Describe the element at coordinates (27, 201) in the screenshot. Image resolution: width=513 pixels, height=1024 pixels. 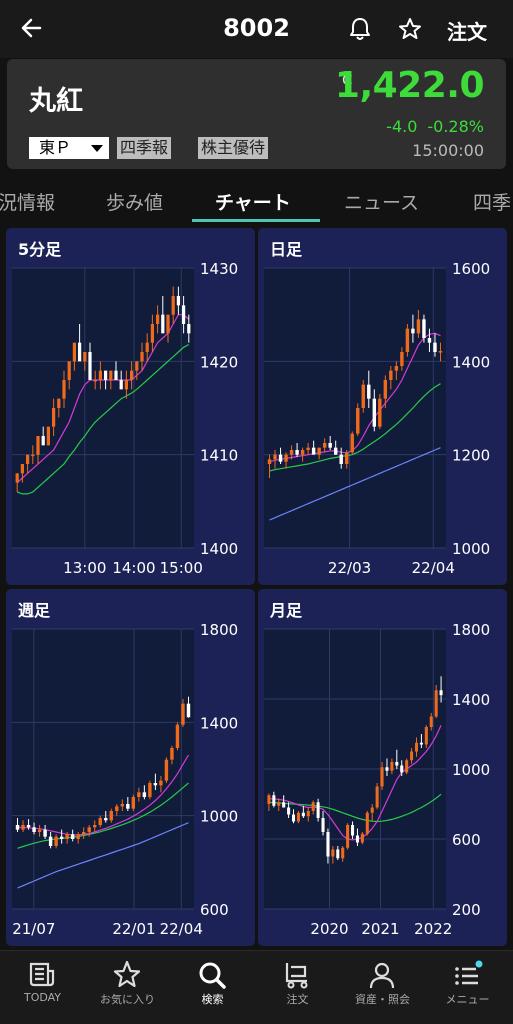
I see `tab-status-info: 況情報` at that location.